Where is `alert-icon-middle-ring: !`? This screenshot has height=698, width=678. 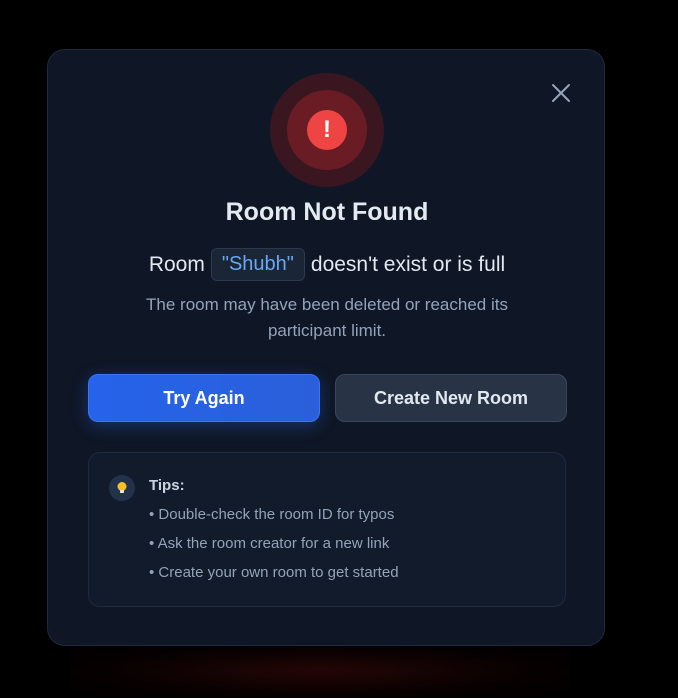
alert-icon-middle-ring: ! is located at coordinates (327, 130).